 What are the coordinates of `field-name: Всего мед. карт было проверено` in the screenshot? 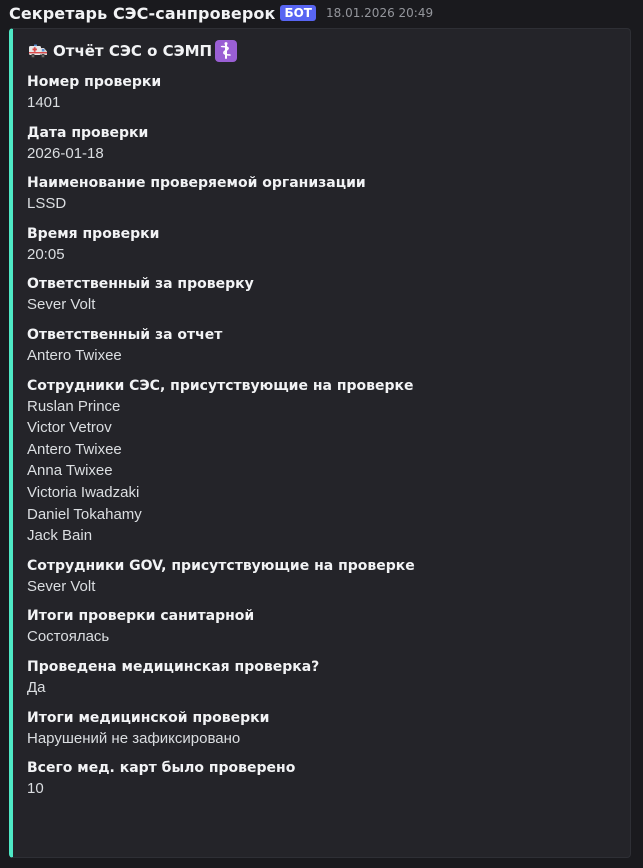 It's located at (161, 768).